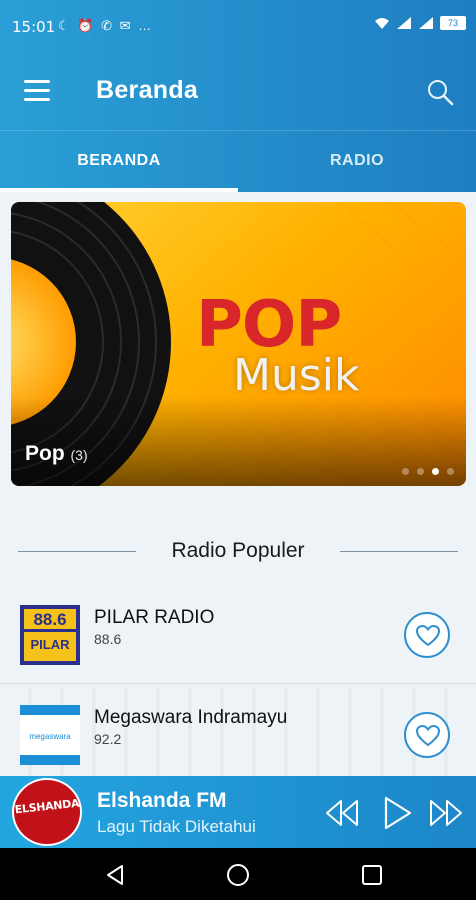 The image size is (476, 900). I want to click on banner-genre-label: Pop, so click(45, 453).